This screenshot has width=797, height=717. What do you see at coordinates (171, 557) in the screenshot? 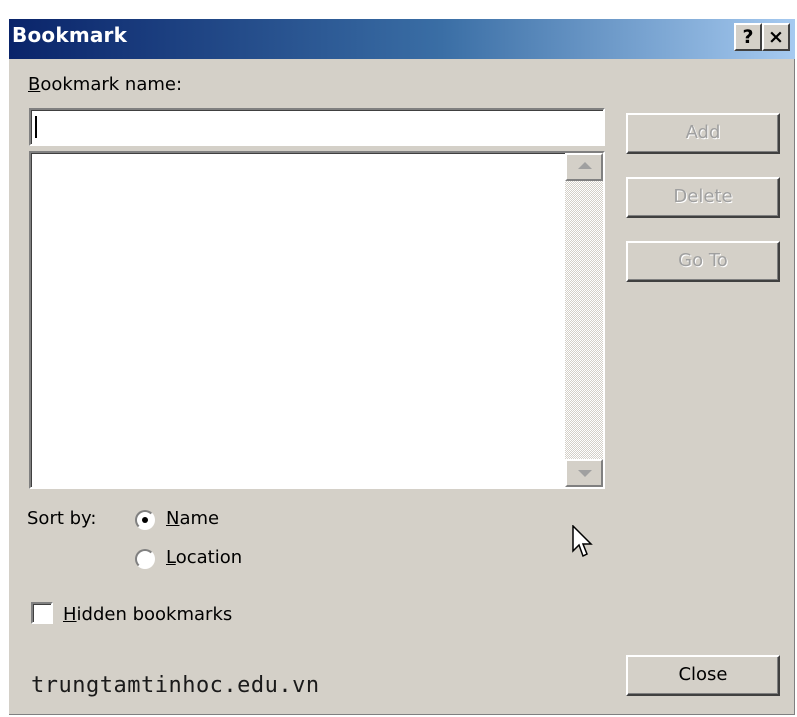
I see `sort-location-accel: L` at bounding box center [171, 557].